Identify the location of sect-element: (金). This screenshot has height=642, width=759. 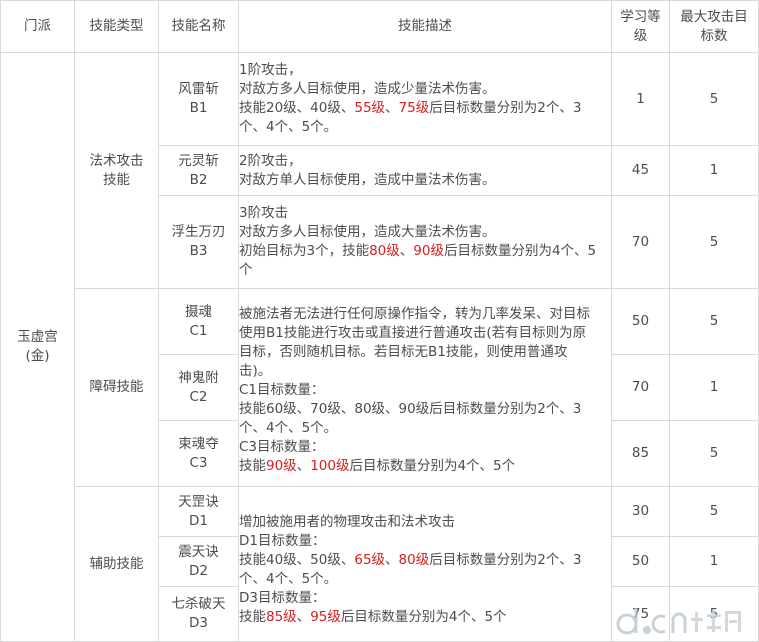
(37, 356).